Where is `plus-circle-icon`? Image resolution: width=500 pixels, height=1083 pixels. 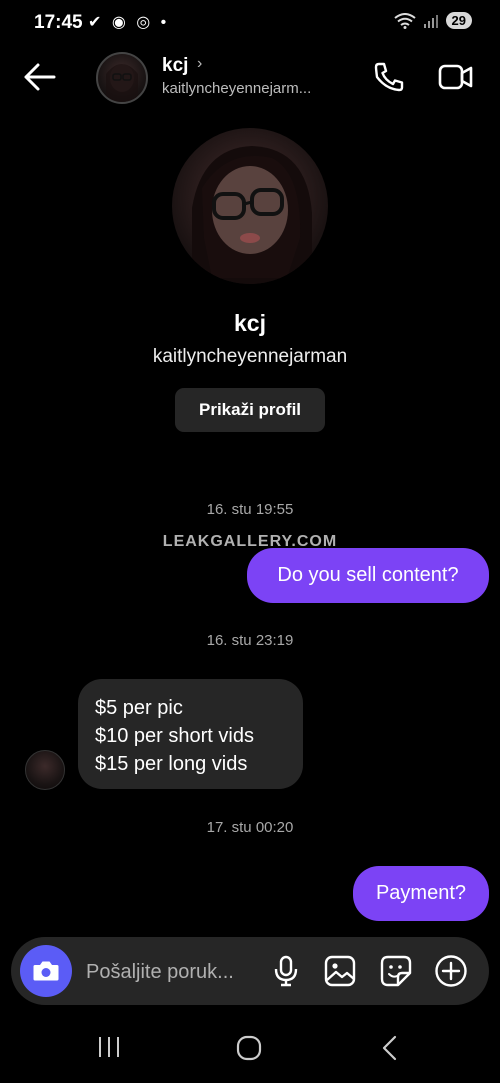
plus-circle-icon is located at coordinates (451, 971).